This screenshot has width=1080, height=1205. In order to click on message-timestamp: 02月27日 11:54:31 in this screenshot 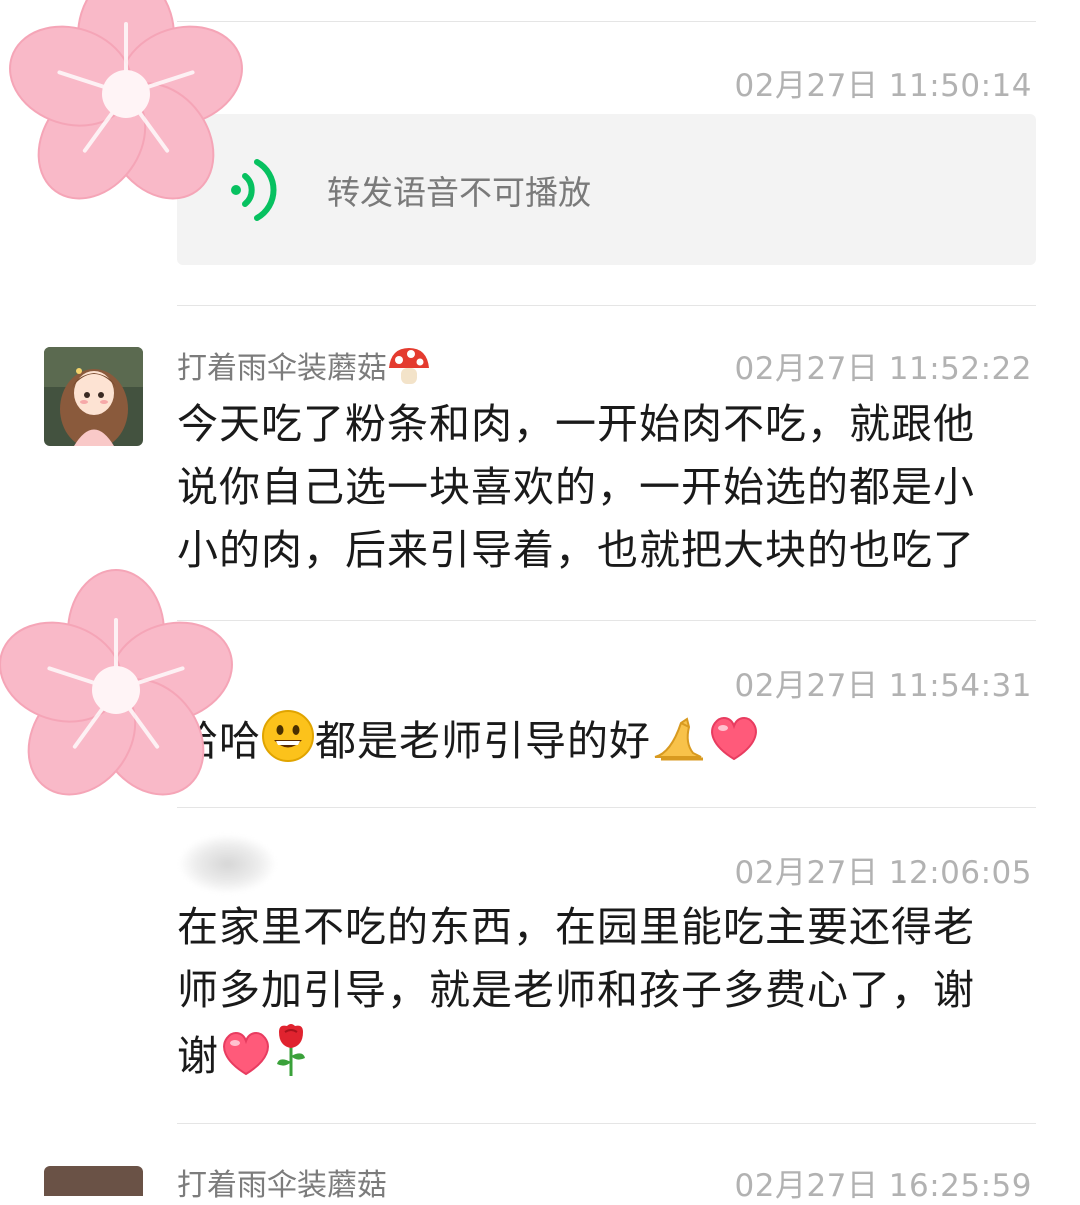, I will do `click(883, 686)`.